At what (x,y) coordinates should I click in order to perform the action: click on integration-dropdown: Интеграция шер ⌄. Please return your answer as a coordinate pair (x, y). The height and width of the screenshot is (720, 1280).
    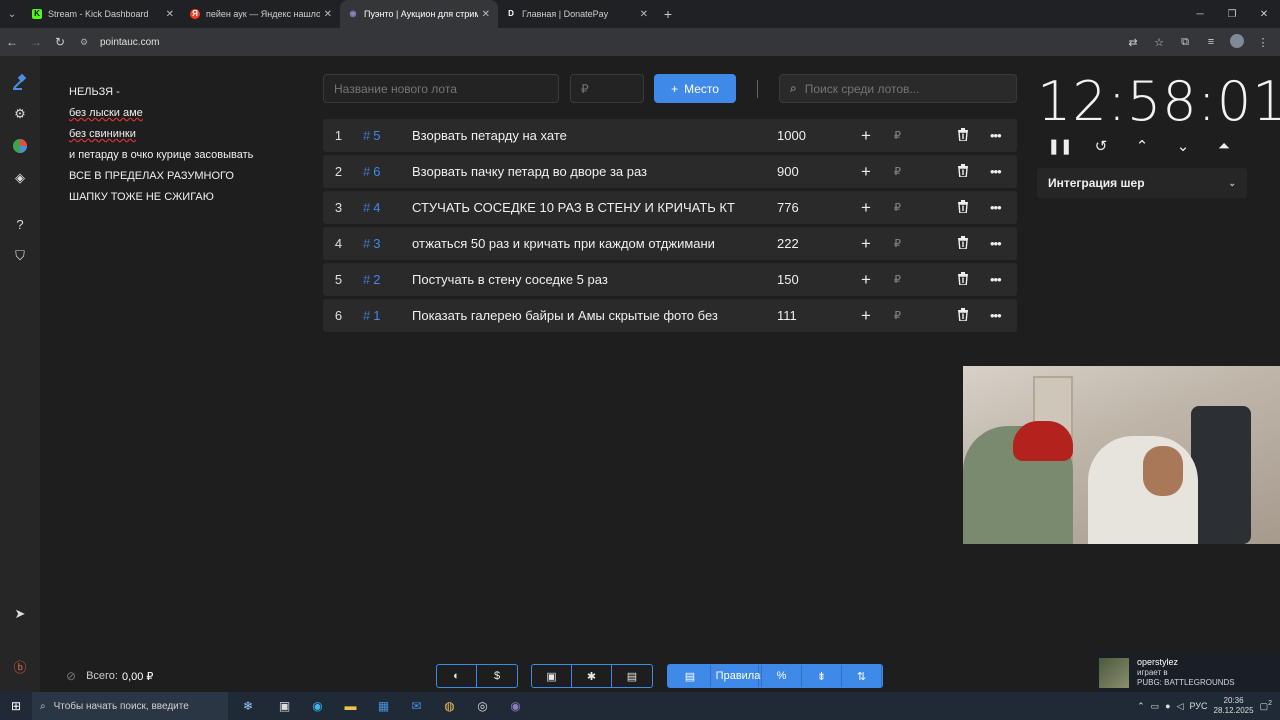
    Looking at the image, I should click on (1142, 183).